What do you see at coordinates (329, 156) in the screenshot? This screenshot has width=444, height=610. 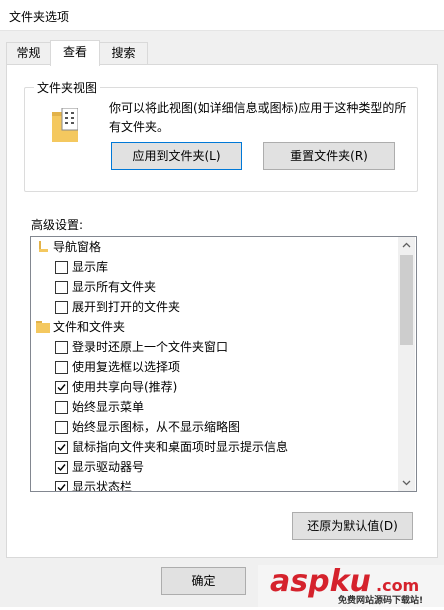 I see `reset-folders-button: 重置文件夹(R)` at bounding box center [329, 156].